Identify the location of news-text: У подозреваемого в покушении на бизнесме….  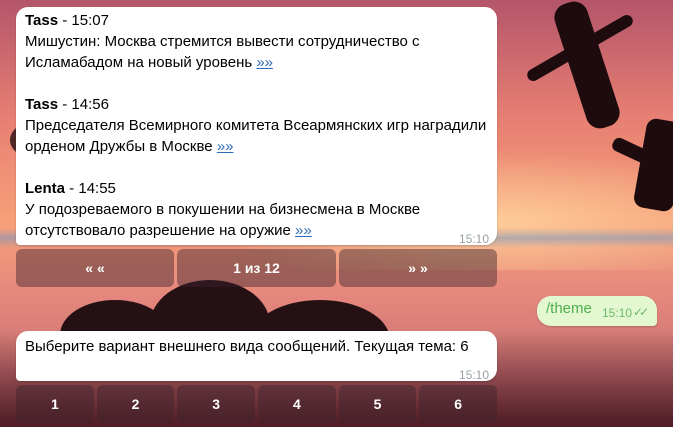
(223, 220).